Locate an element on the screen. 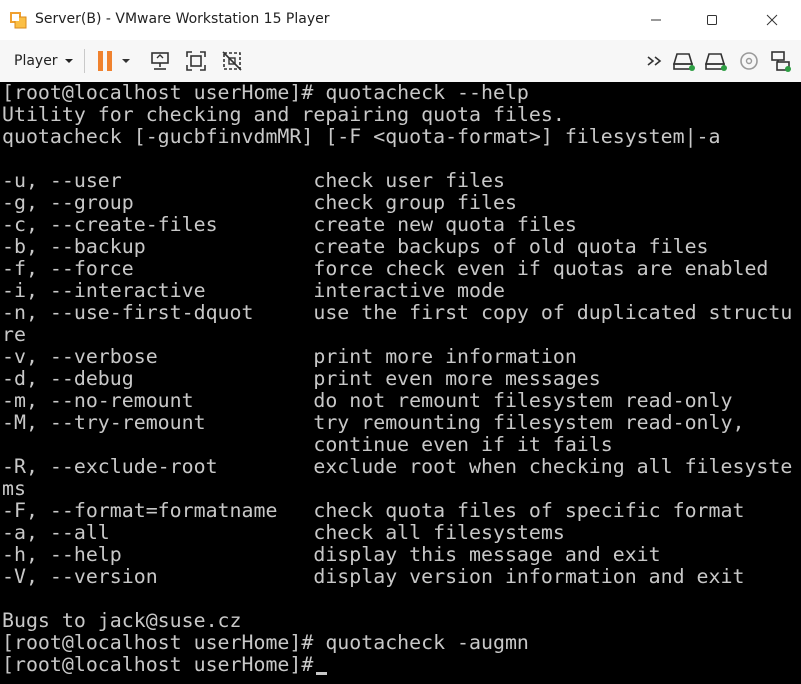 The image size is (801, 684). close-icon is located at coordinates (772, 20).